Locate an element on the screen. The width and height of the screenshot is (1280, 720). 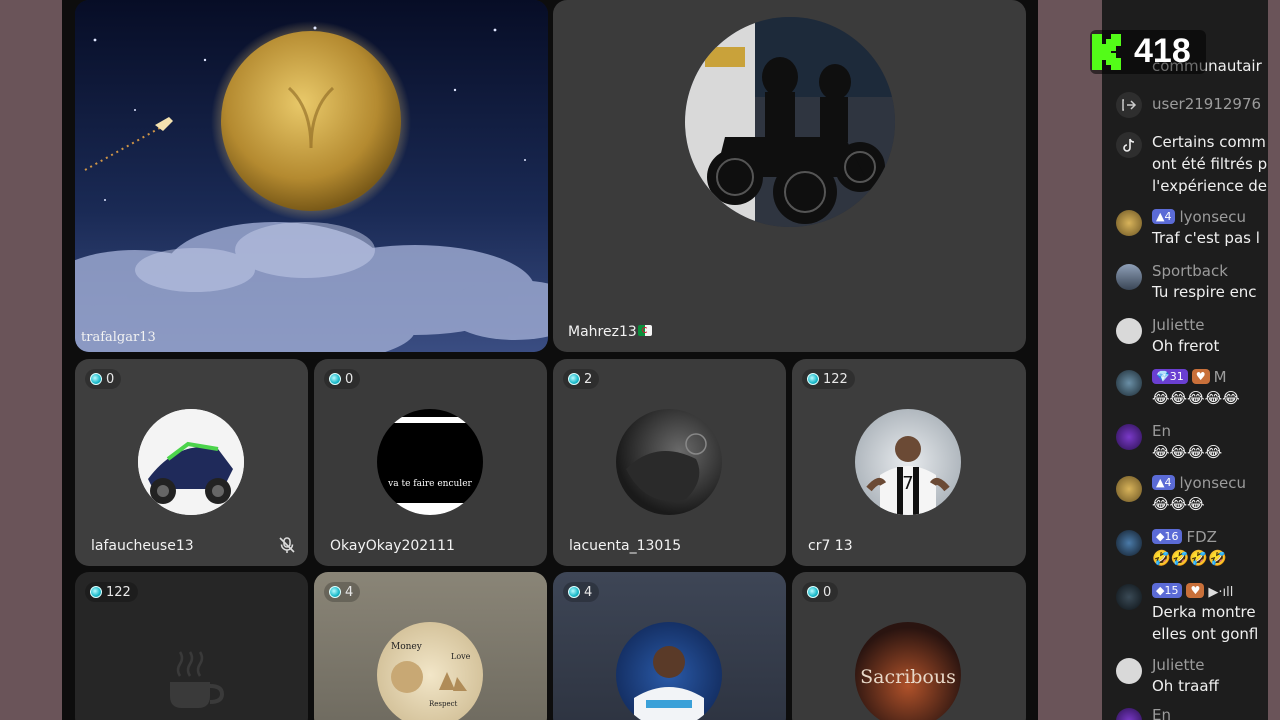
tiktok-icon is located at coordinates (1129, 145).